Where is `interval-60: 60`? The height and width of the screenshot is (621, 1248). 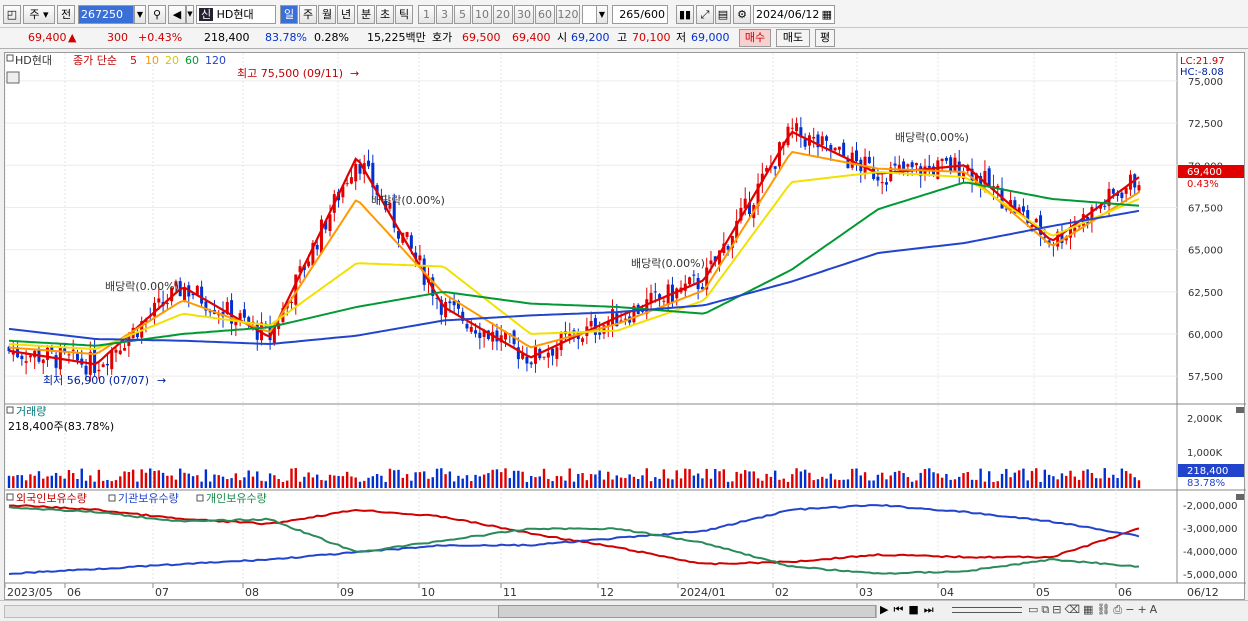 interval-60: 60 is located at coordinates (545, 14).